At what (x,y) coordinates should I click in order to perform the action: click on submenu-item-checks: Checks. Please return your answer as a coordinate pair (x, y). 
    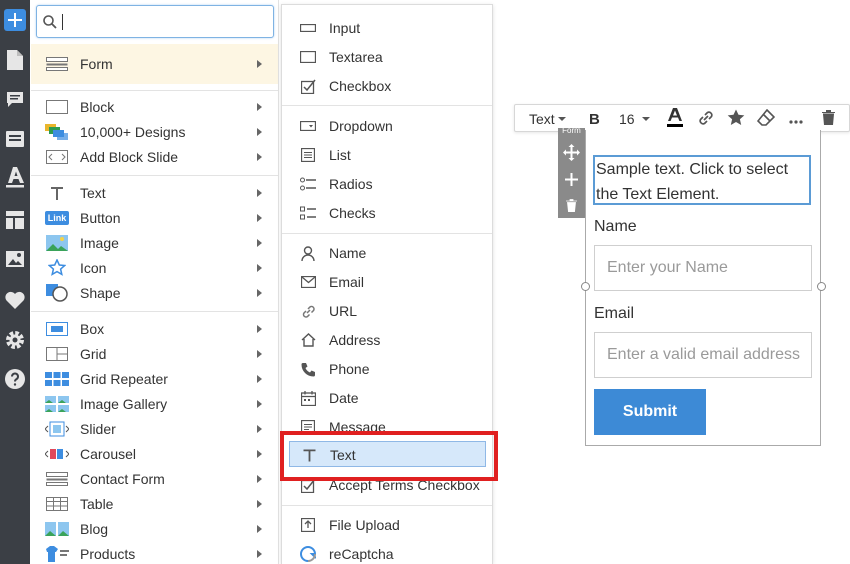
    Looking at the image, I should click on (387, 213).